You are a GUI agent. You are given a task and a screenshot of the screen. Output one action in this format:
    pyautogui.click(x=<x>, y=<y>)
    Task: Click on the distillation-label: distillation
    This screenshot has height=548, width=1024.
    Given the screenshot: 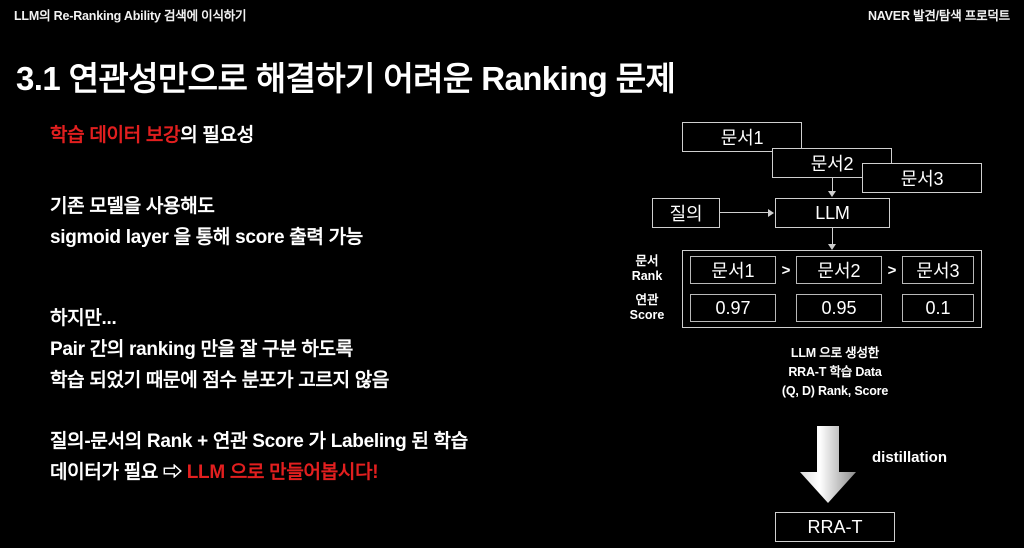 What is the action you would take?
    pyautogui.click(x=909, y=457)
    